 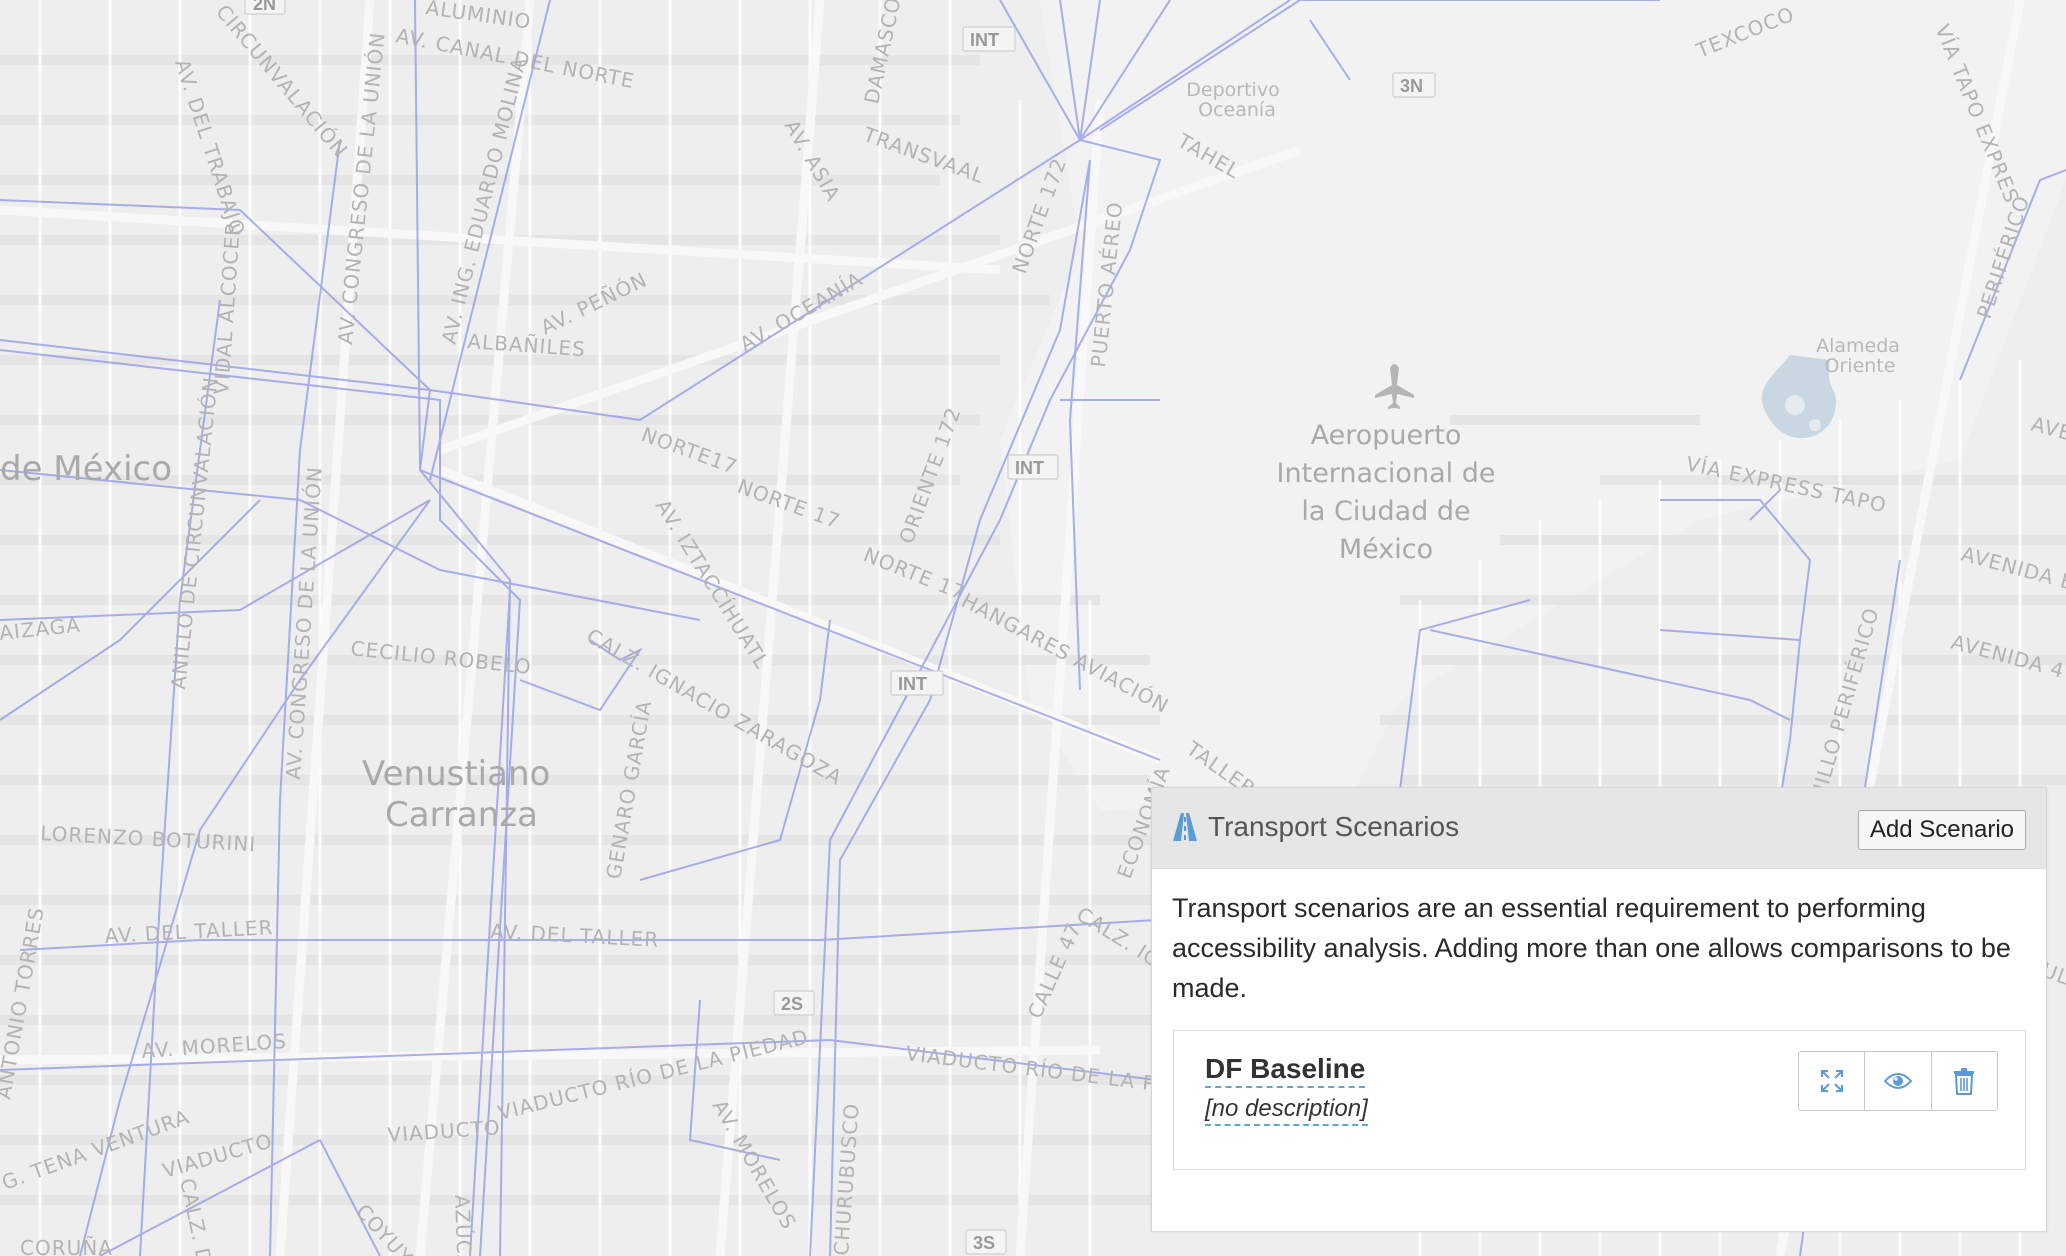 I want to click on scenario-actions, so click(x=1898, y=1081).